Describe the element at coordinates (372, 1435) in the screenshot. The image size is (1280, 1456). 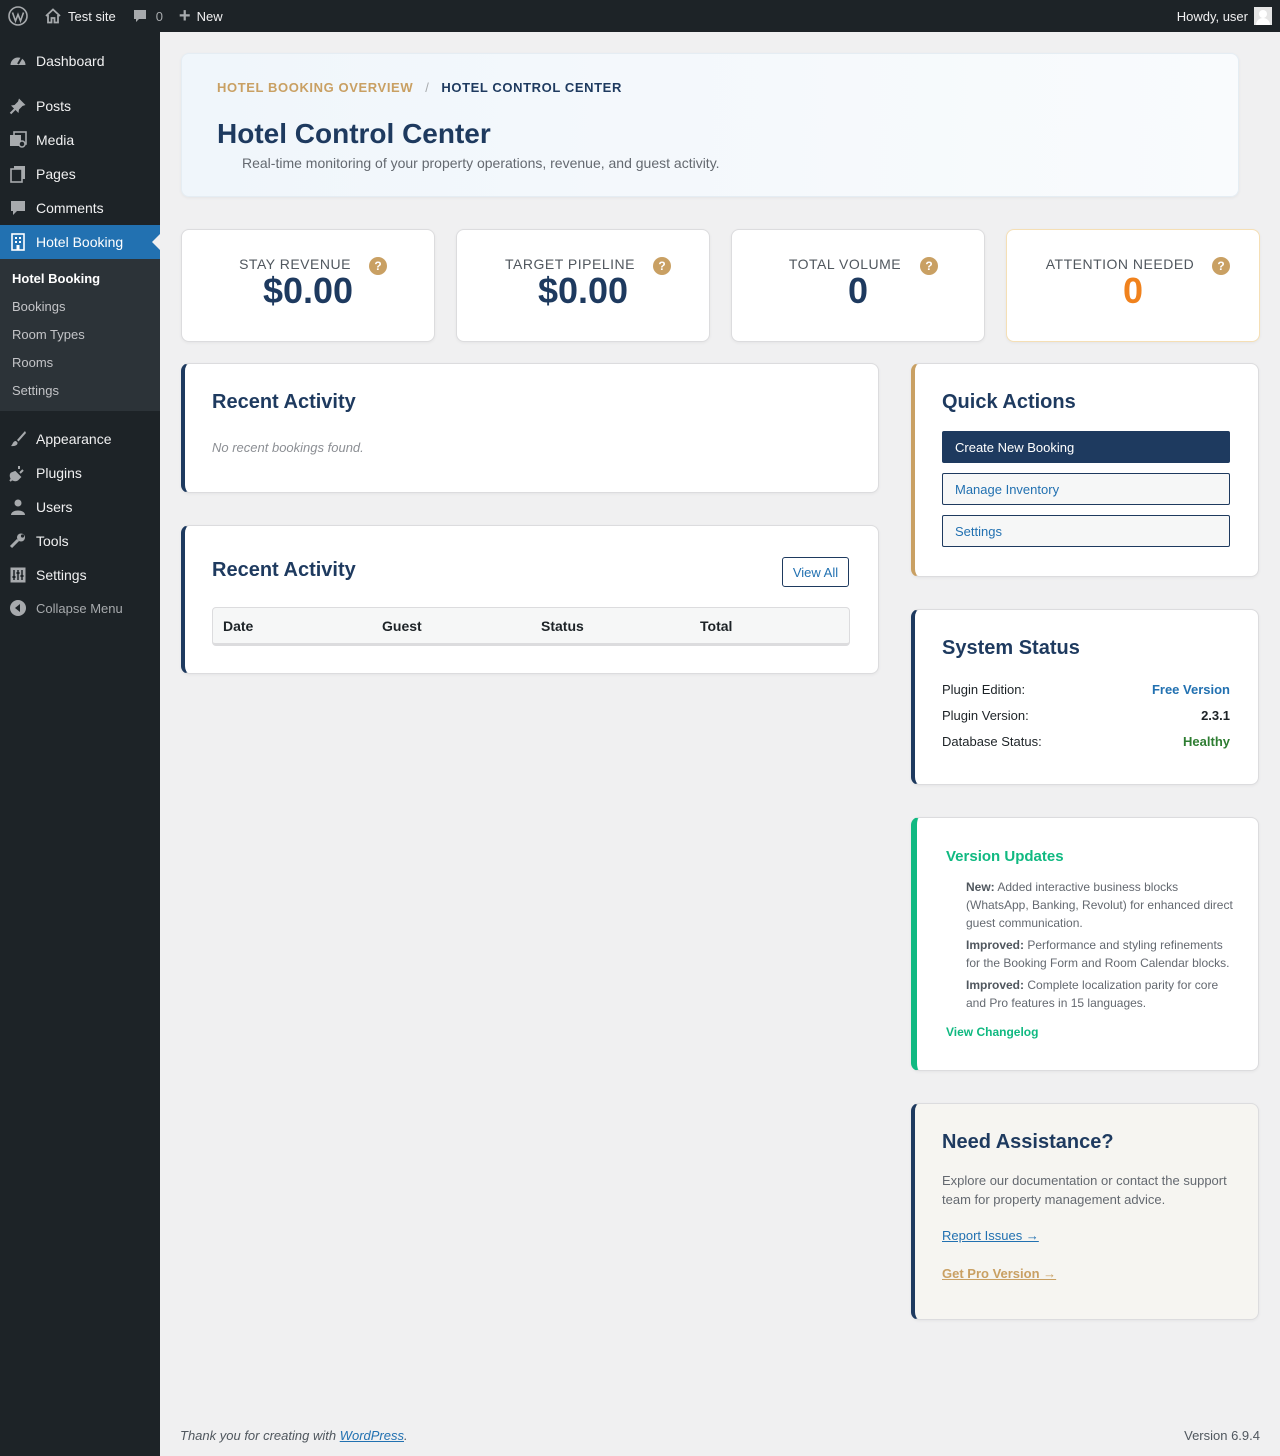
I see `wordpress-link: WordPress` at that location.